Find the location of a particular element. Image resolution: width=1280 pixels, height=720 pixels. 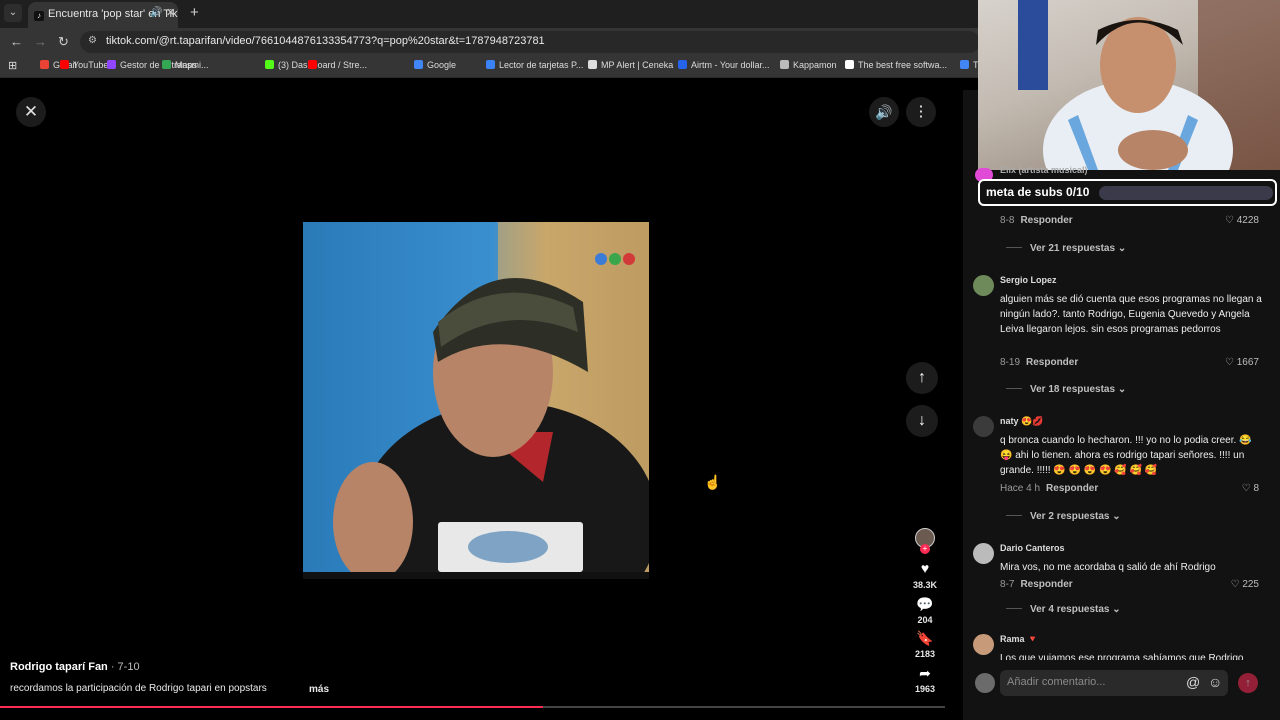

view-replies-button: Ver 18 respuestas ⌄ is located at coordinates (1066, 389).